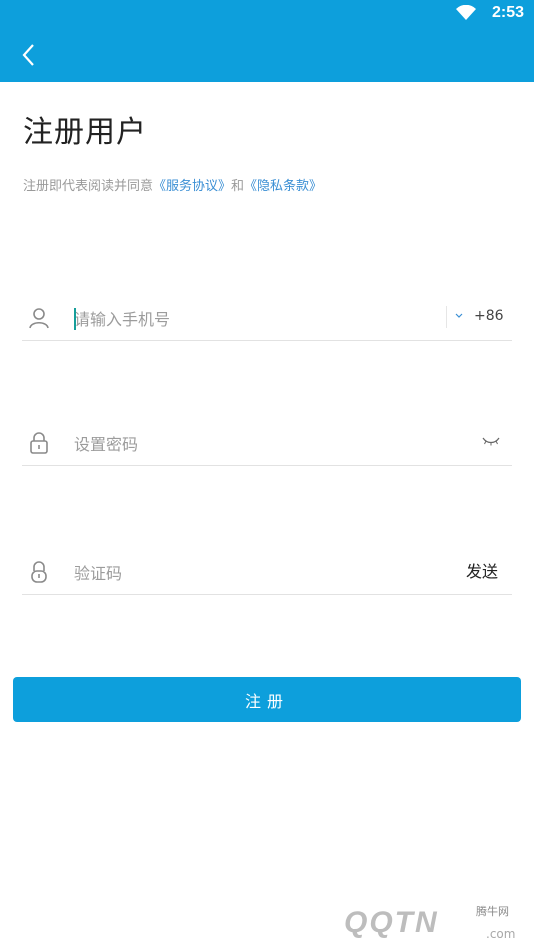 Image resolution: width=534 pixels, height=949 pixels. What do you see at coordinates (492, 911) in the screenshot?
I see `watermark-site: 腾牛网` at bounding box center [492, 911].